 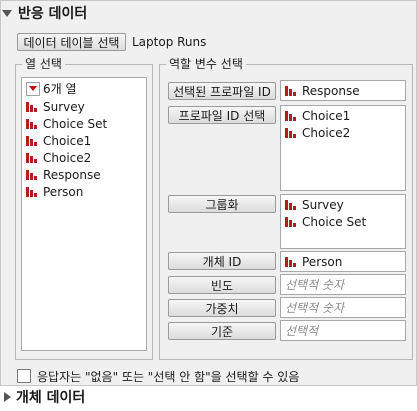 I want to click on selected-profile-id-button: 선택된 프로파일 ID, so click(x=222, y=91).